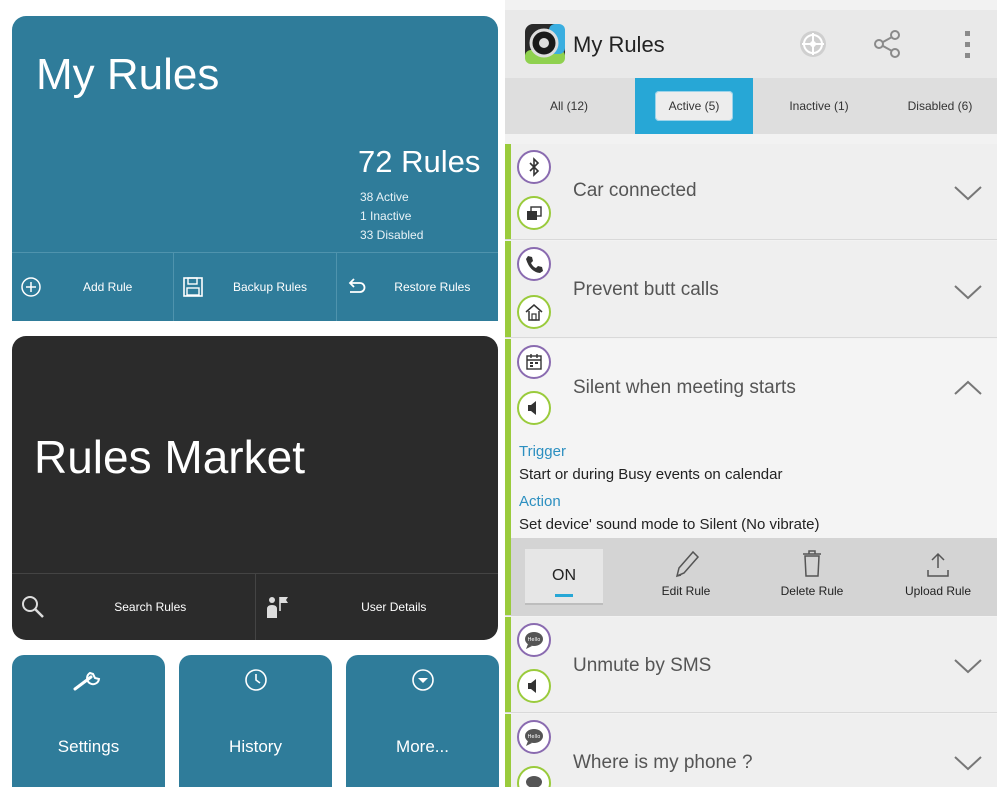 The image size is (997, 787). I want to click on add-rule-button: Add Rule, so click(93, 287).